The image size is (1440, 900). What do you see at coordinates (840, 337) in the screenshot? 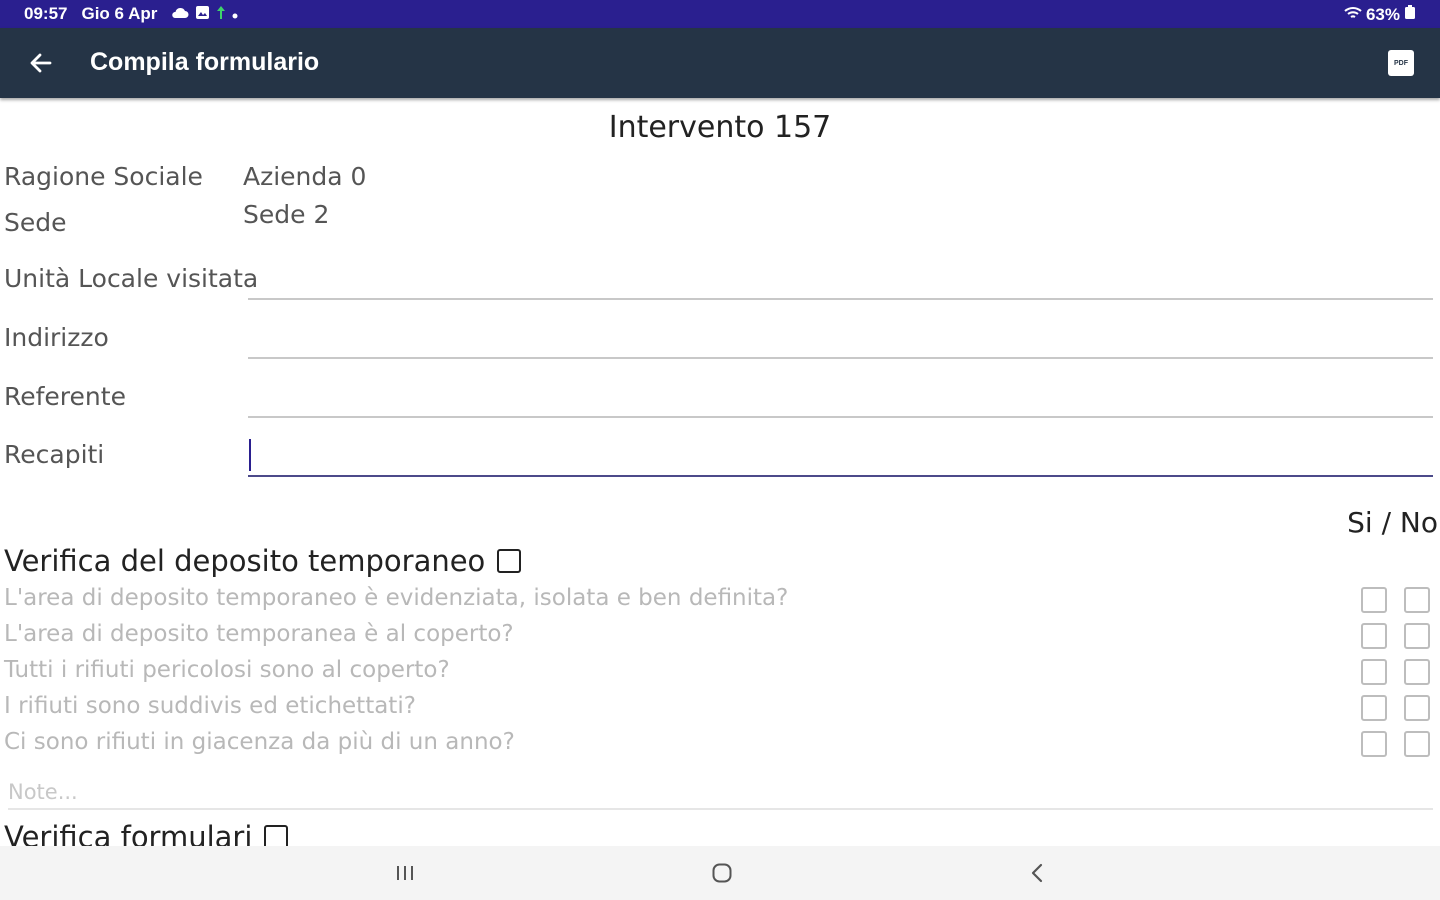
I see `indirizzo-input` at bounding box center [840, 337].